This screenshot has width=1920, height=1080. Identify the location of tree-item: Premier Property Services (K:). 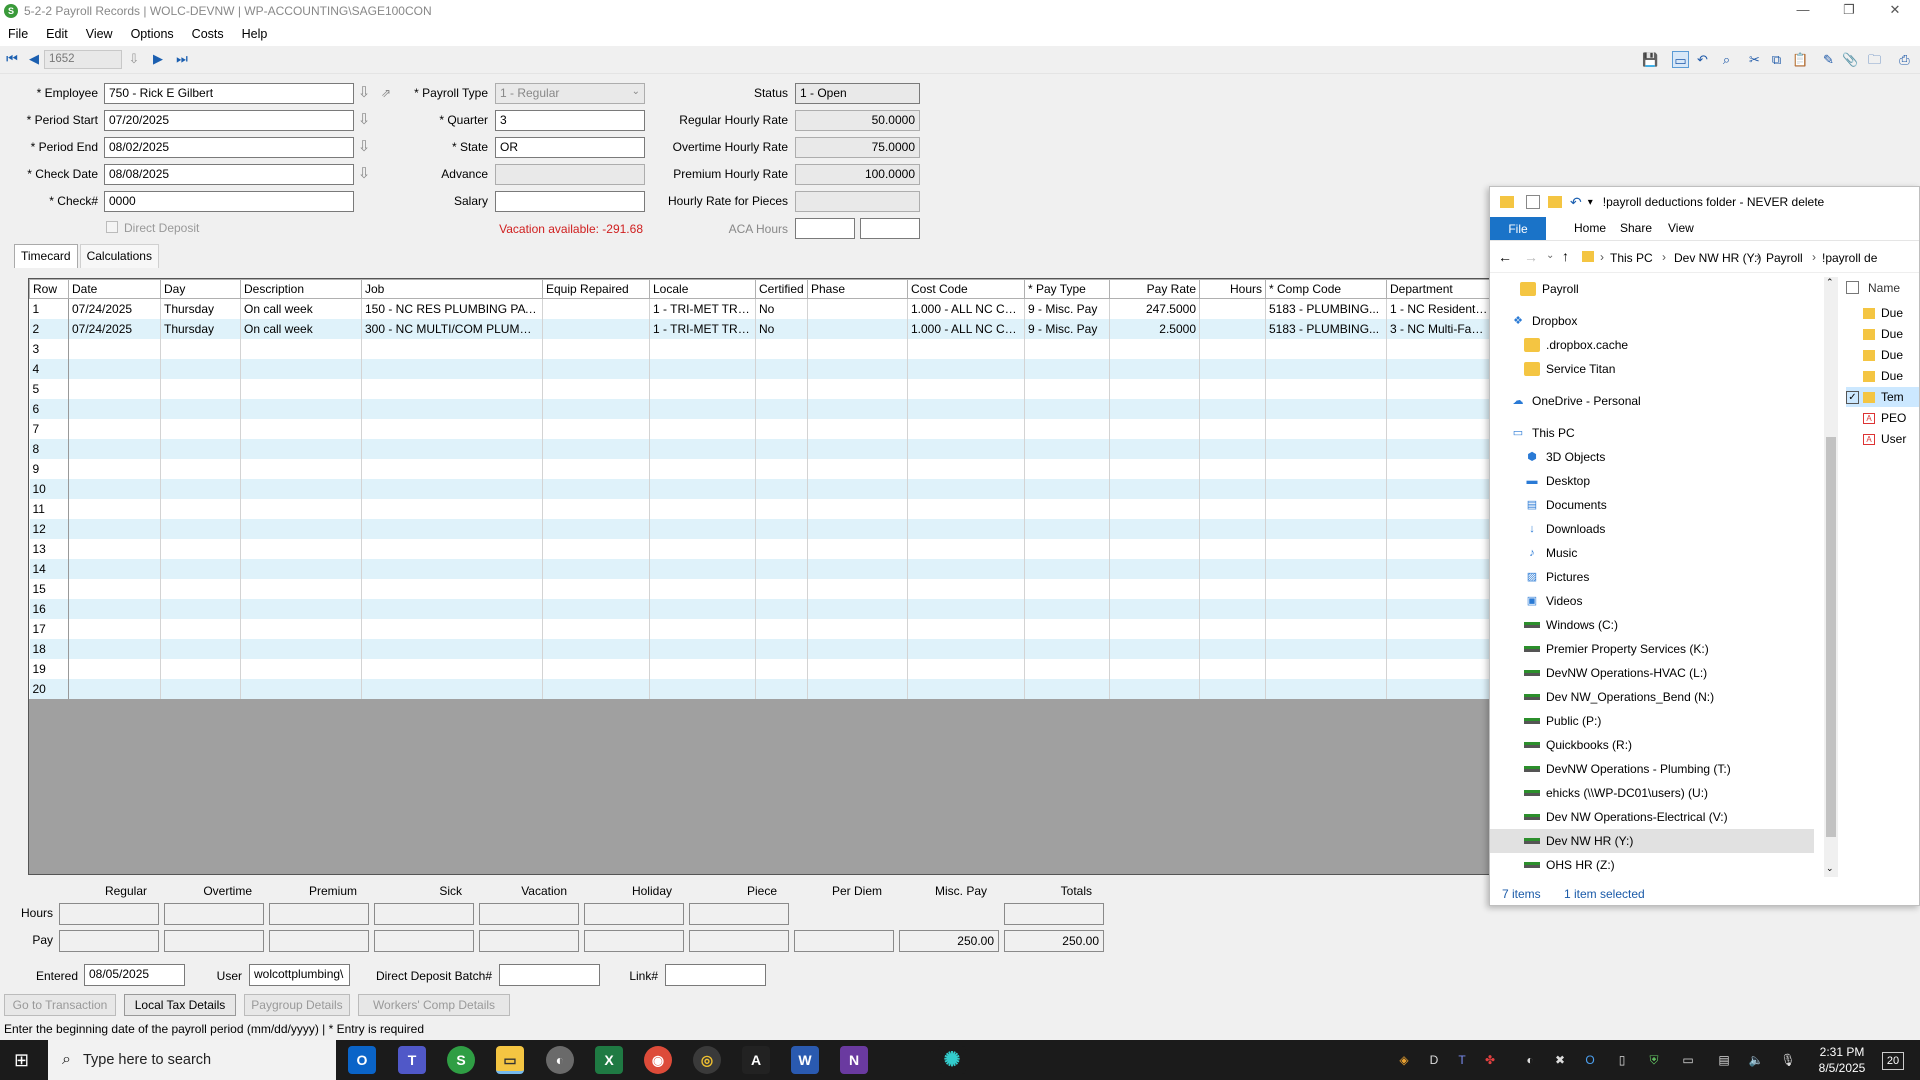
(1652, 649).